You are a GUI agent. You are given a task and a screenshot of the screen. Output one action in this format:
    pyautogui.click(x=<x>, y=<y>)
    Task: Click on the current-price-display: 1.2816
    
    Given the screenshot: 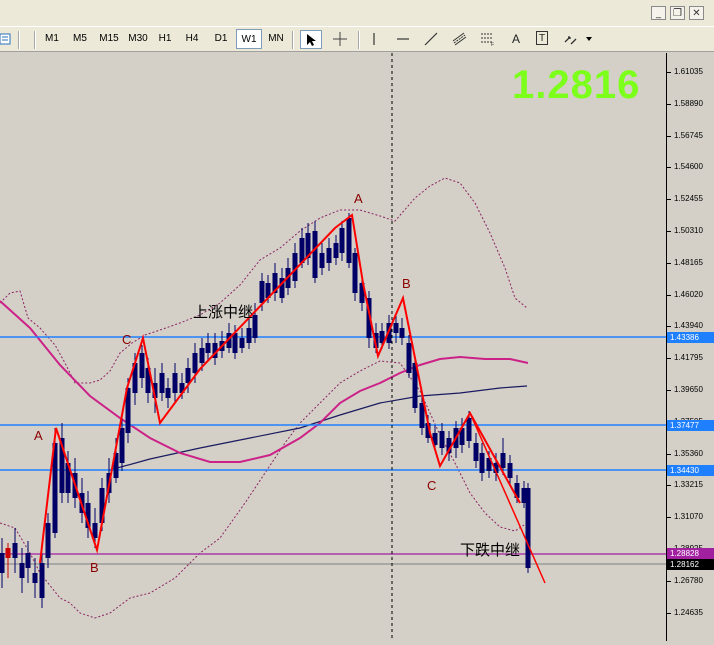 What is the action you would take?
    pyautogui.click(x=576, y=85)
    